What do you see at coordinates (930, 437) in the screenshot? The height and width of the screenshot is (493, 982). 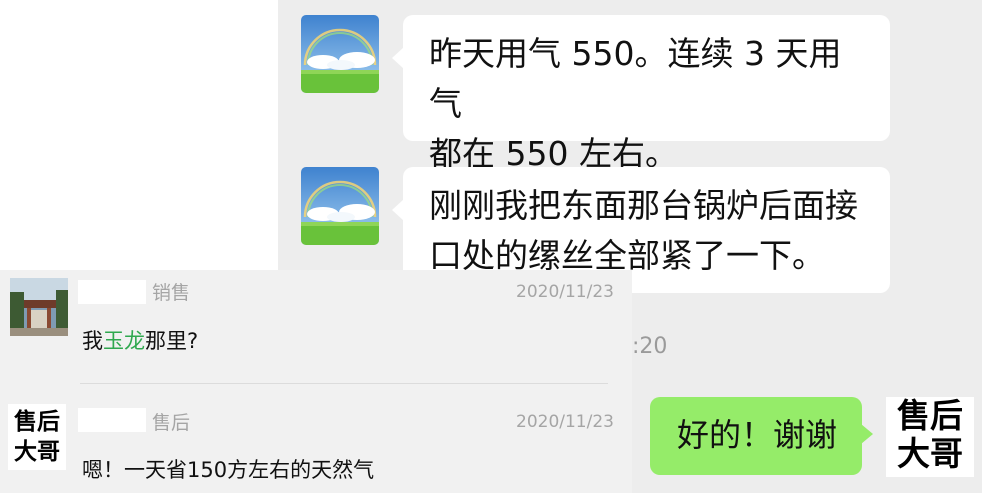 I see `reply-sender-label: 售后 大哥` at bounding box center [930, 437].